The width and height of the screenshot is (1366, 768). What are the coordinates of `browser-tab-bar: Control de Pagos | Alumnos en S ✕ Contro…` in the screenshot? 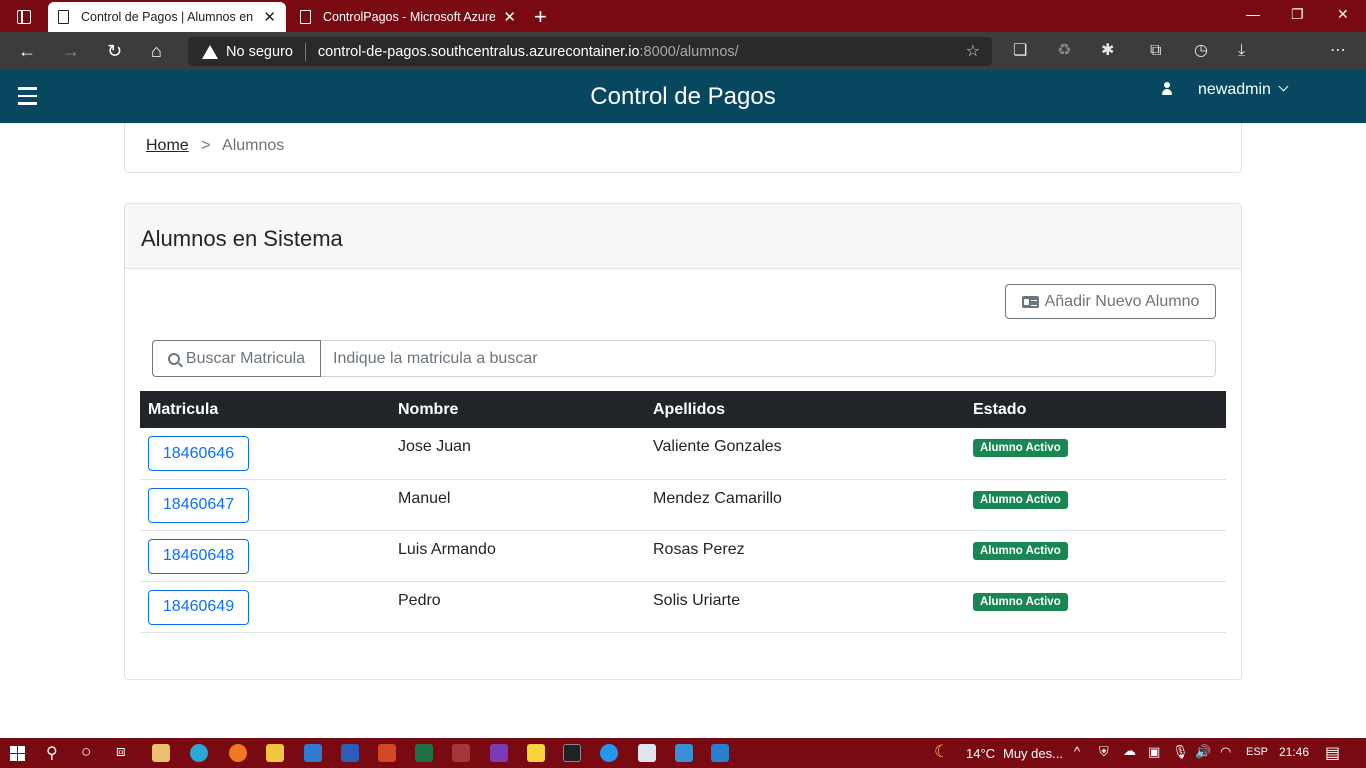 It's located at (683, 16).